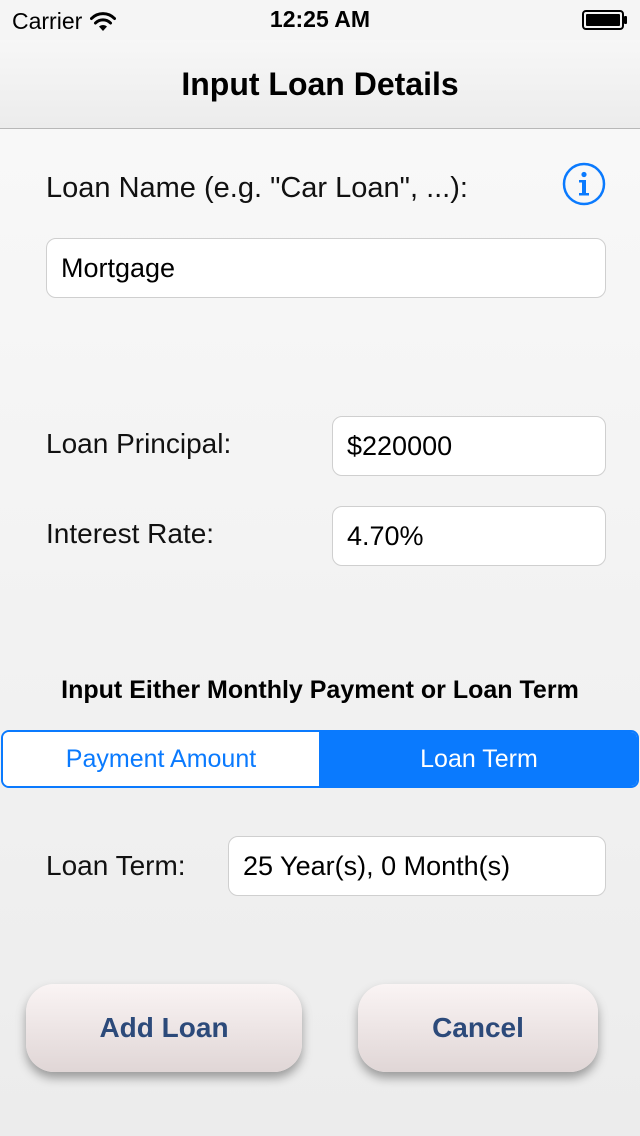 The height and width of the screenshot is (1136, 640). I want to click on page-title: Input Loan Details, so click(320, 84).